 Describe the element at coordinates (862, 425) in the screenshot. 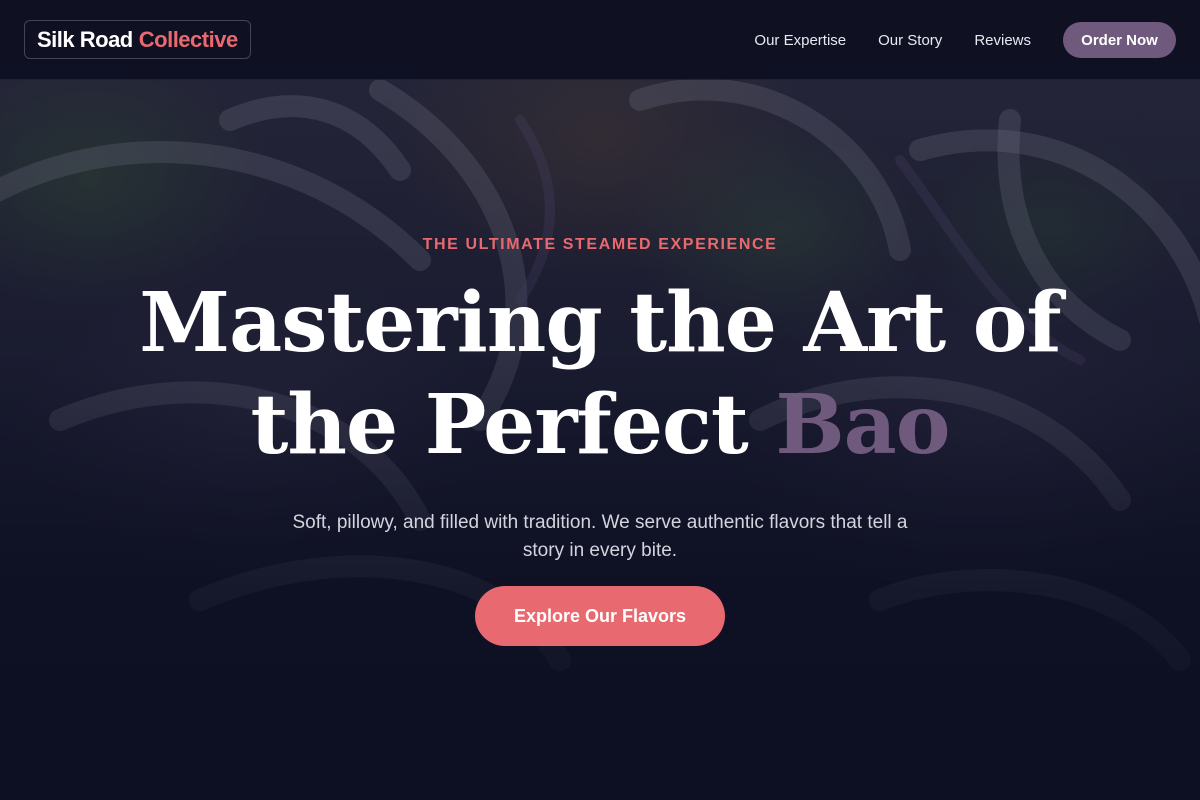

I see `headline-accent-word: Bao` at that location.